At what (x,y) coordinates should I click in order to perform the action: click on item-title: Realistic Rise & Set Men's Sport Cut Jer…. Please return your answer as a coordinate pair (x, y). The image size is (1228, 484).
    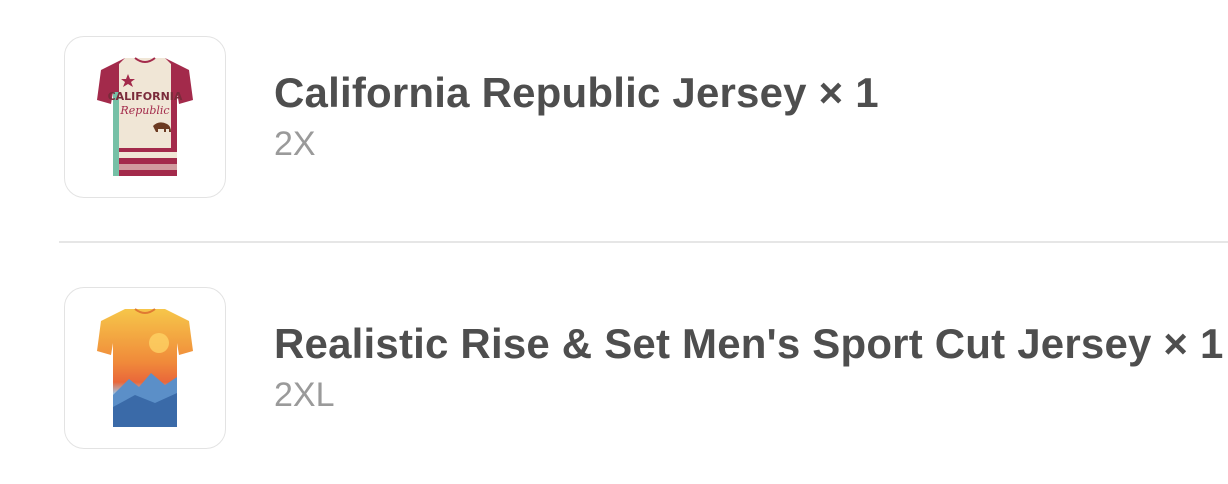
    Looking at the image, I should click on (749, 343).